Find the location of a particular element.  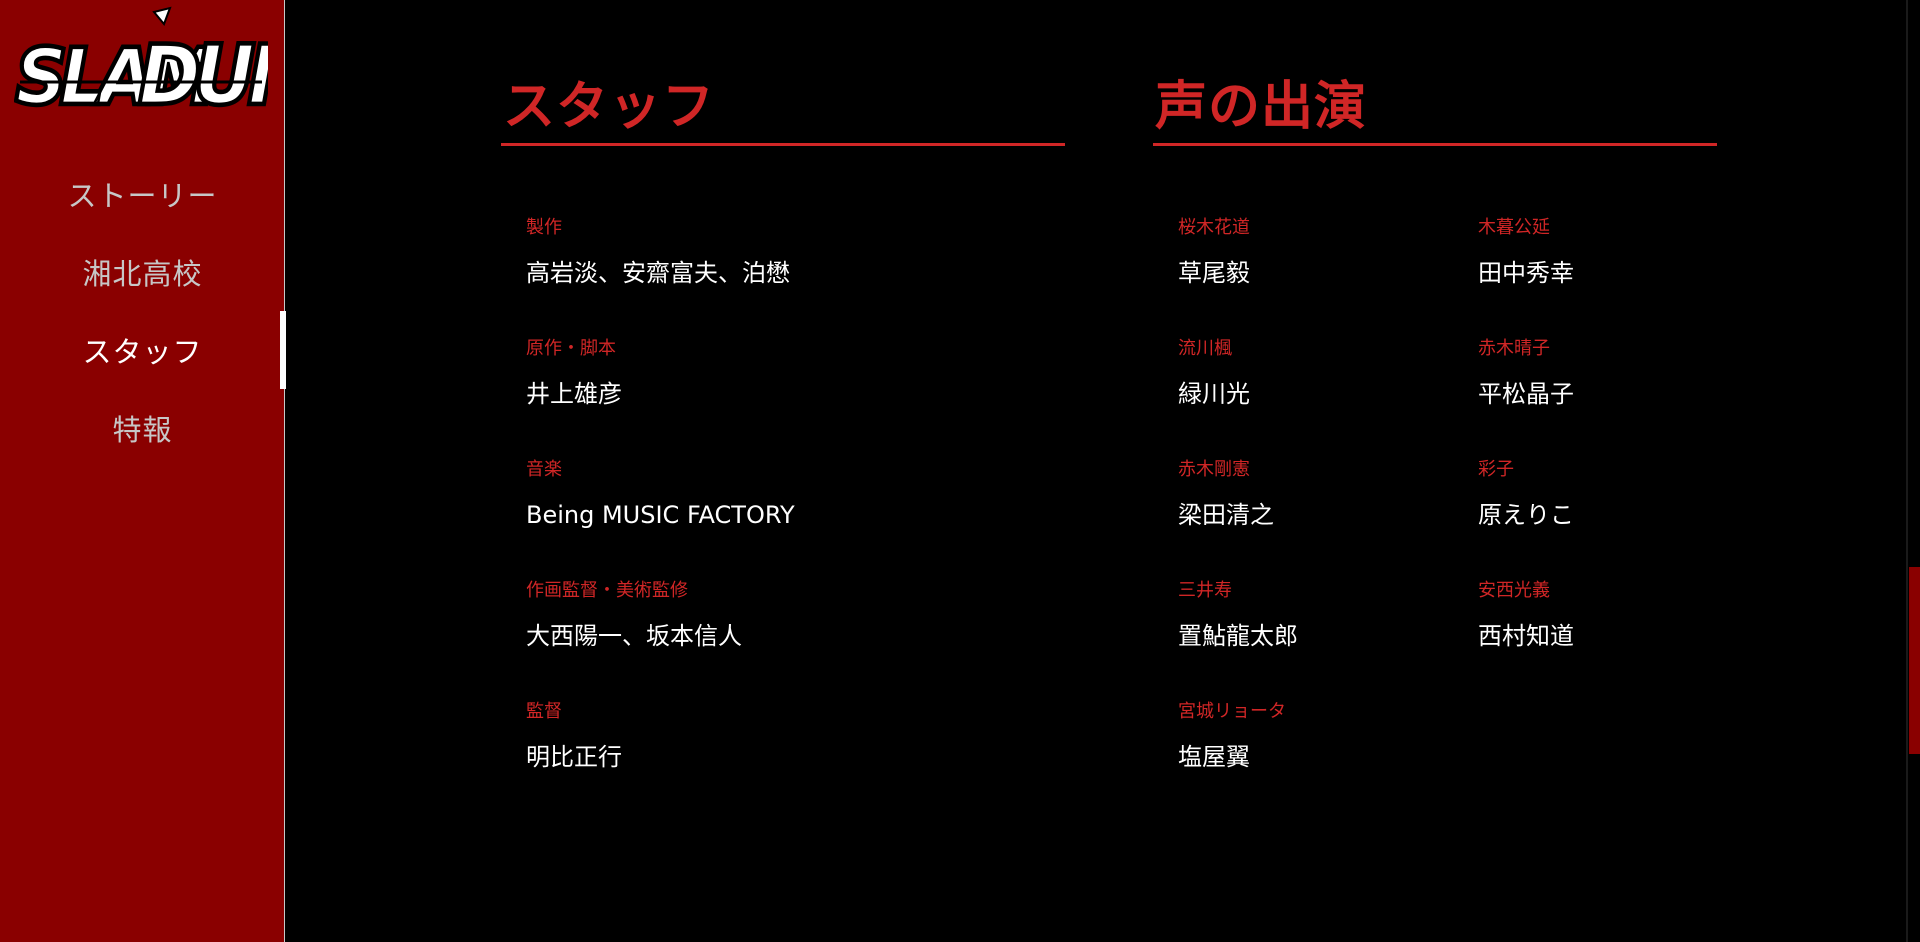

voice-actor-name: 田中秀幸 is located at coordinates (1526, 273).